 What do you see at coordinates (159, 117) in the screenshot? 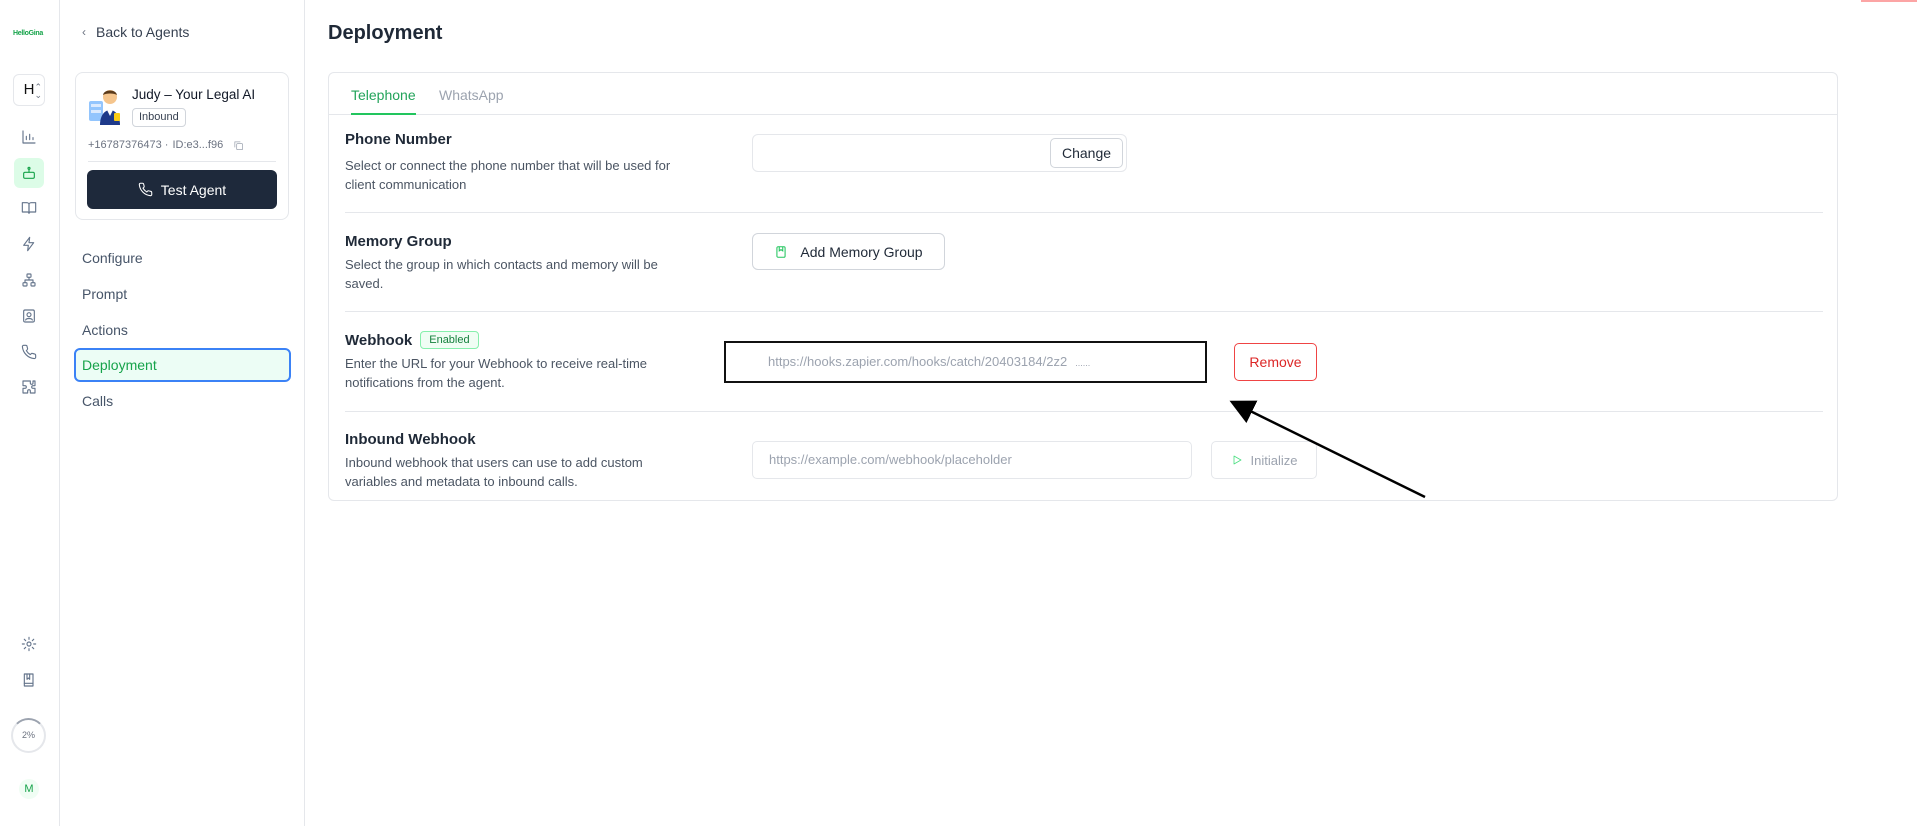
I see `agent-direction-badge: Inbound` at bounding box center [159, 117].